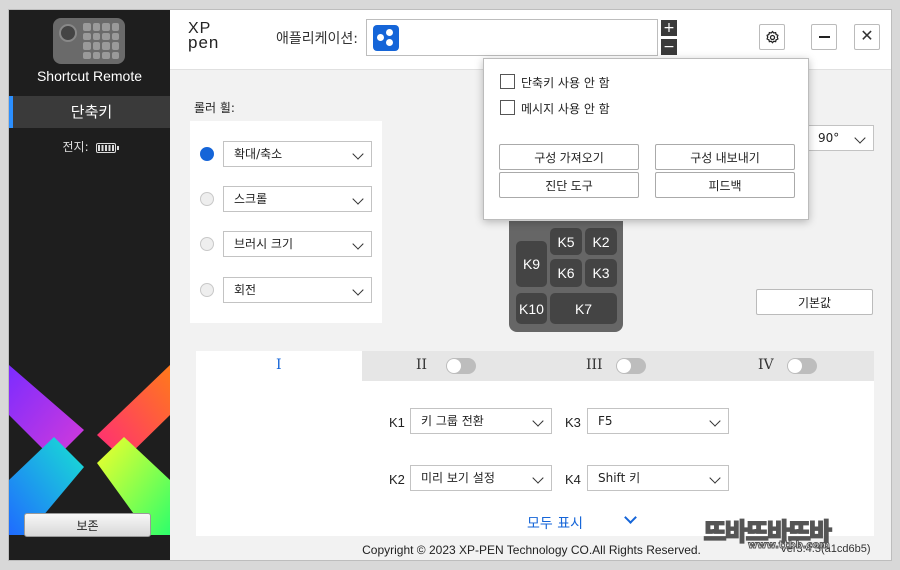 This screenshot has width=900, height=570. I want to click on tab-group-4: IV, so click(788, 366).